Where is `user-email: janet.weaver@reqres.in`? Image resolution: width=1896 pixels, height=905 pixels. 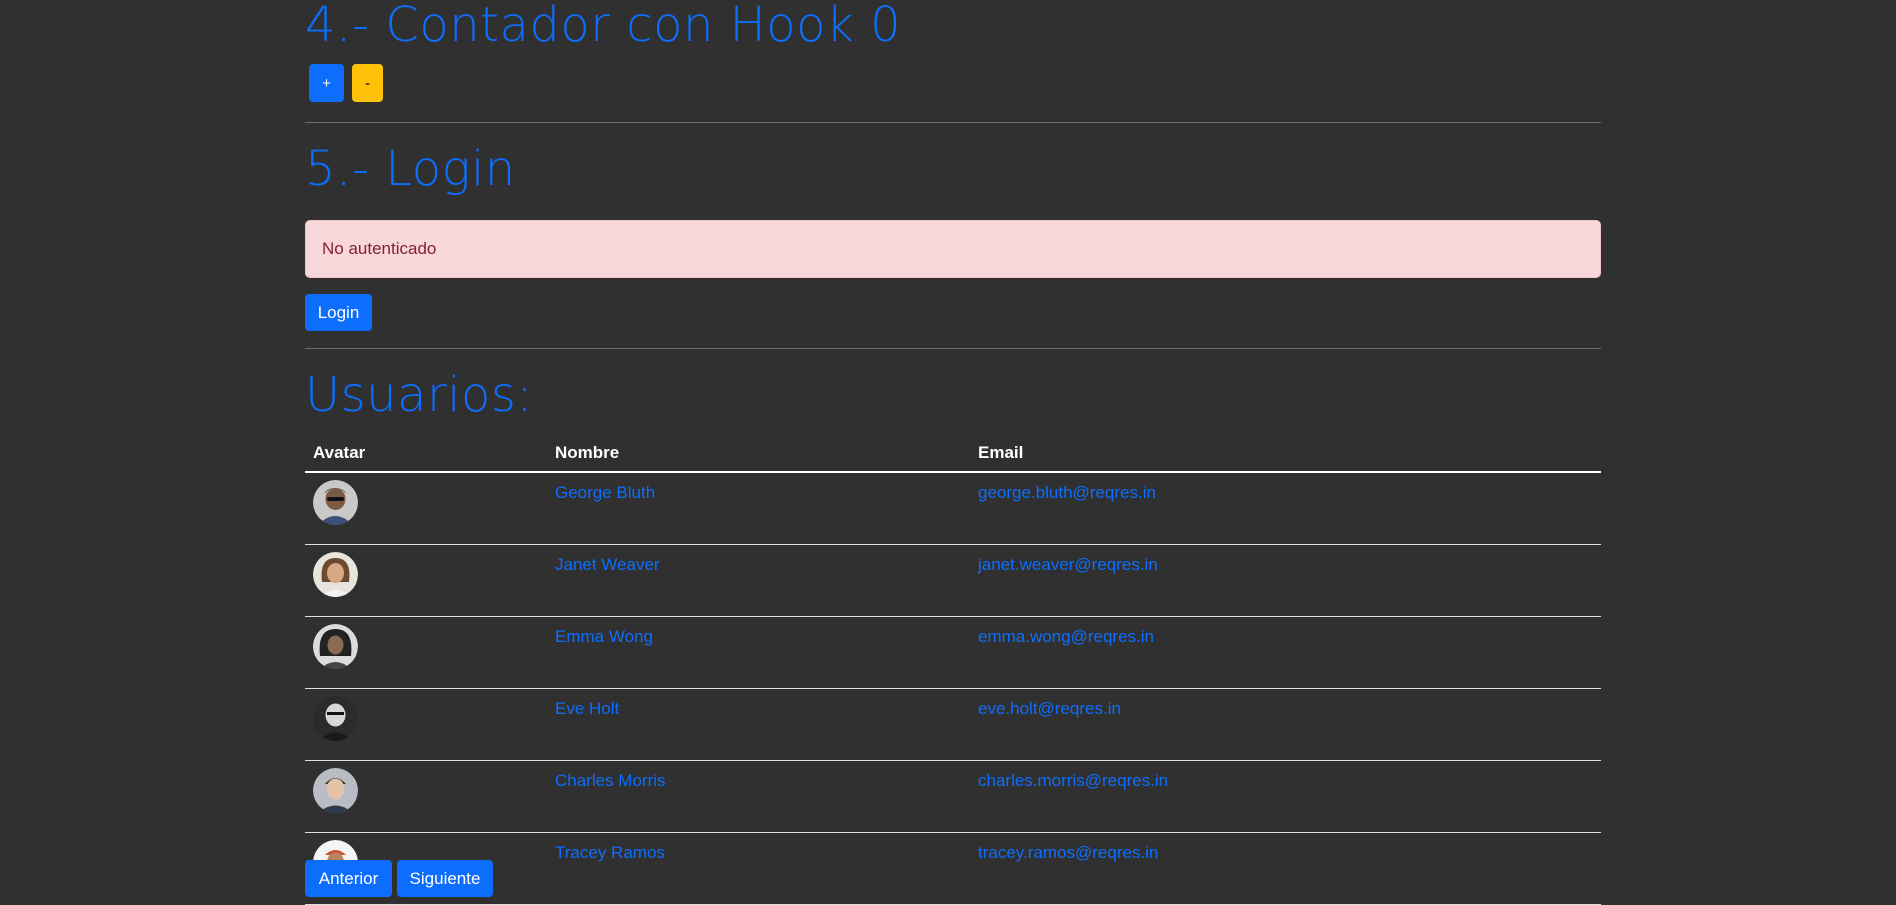
user-email: janet.weaver@reqres.in is located at coordinates (1285, 580).